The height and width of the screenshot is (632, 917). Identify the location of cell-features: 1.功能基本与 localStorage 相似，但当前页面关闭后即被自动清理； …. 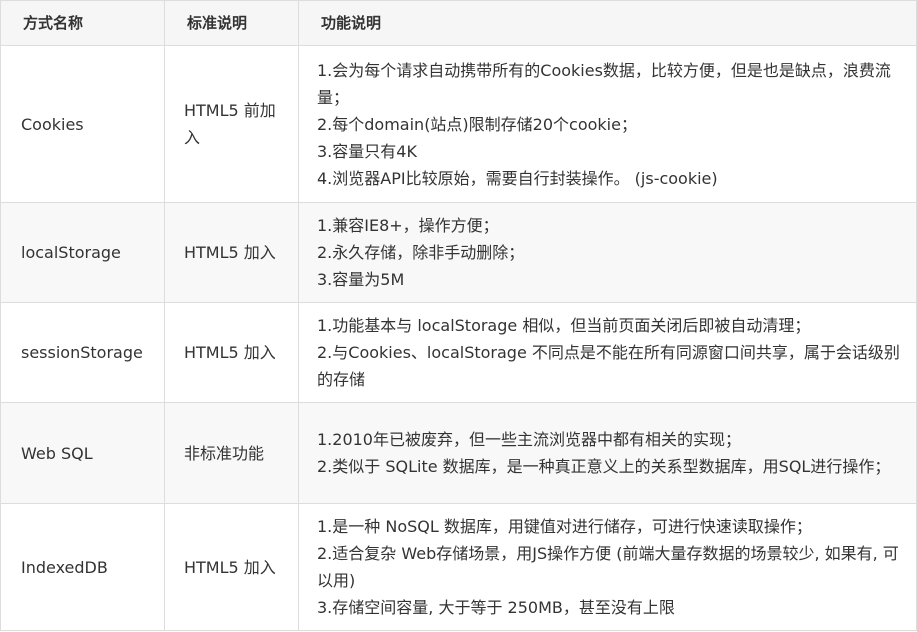
(607, 352).